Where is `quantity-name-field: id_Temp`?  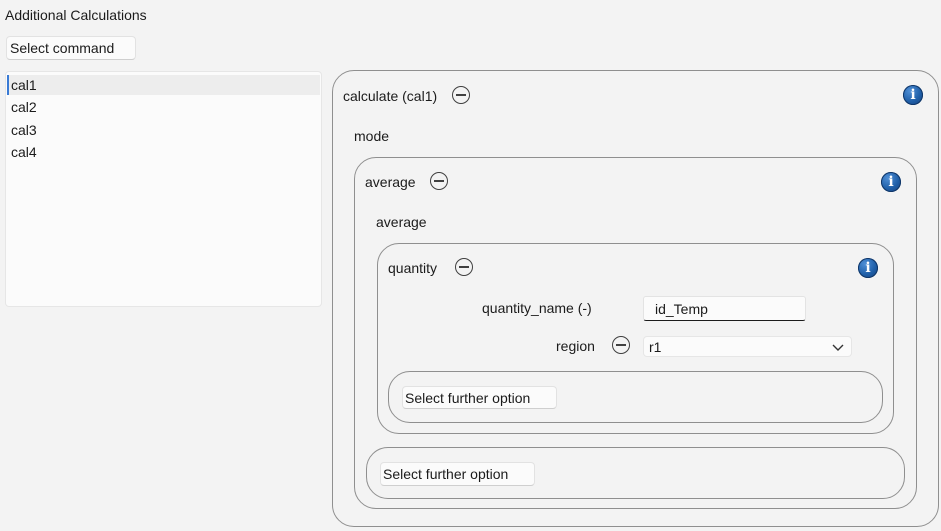 quantity-name-field: id_Temp is located at coordinates (724, 308).